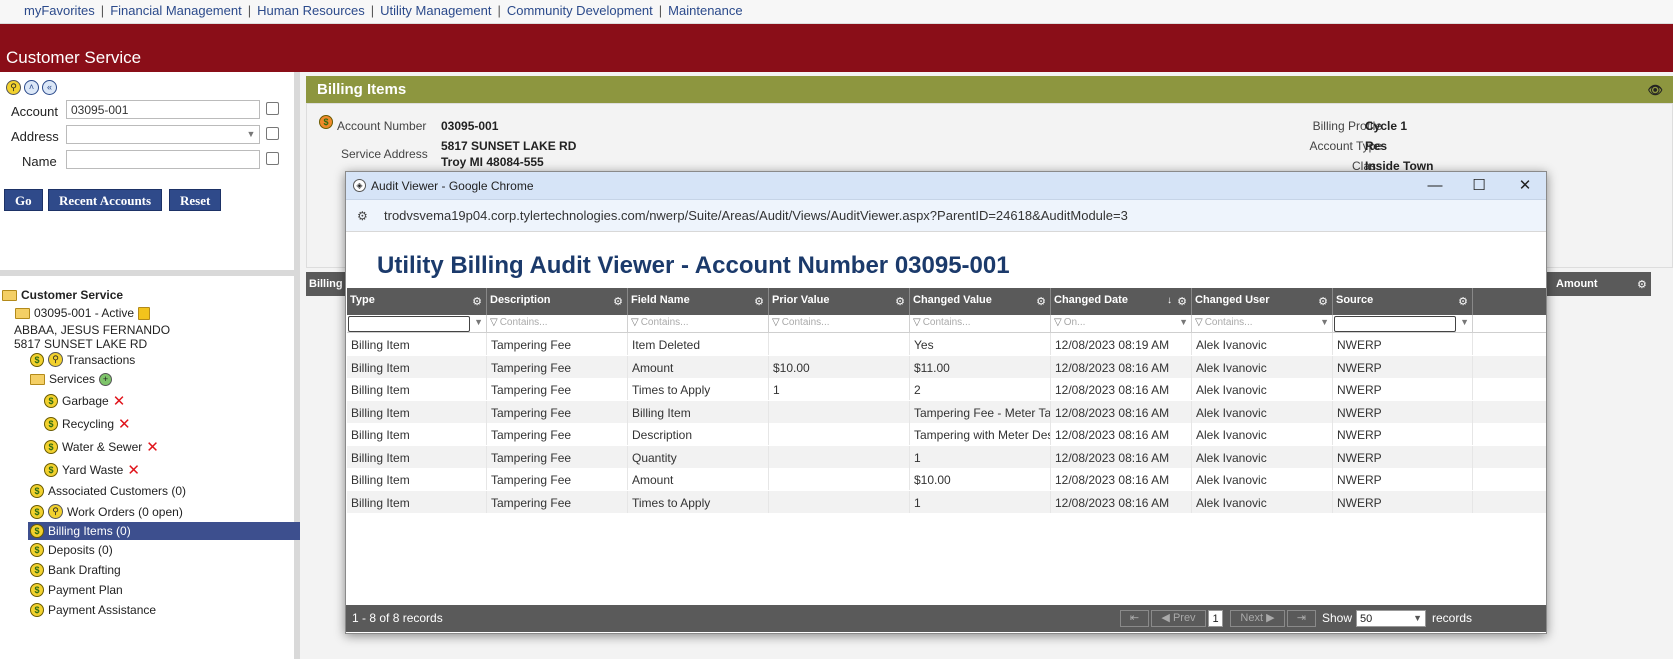 This screenshot has width=1673, height=659. Describe the element at coordinates (105, 200) in the screenshot. I see `recent-accounts-button: Recent Accounts` at that location.